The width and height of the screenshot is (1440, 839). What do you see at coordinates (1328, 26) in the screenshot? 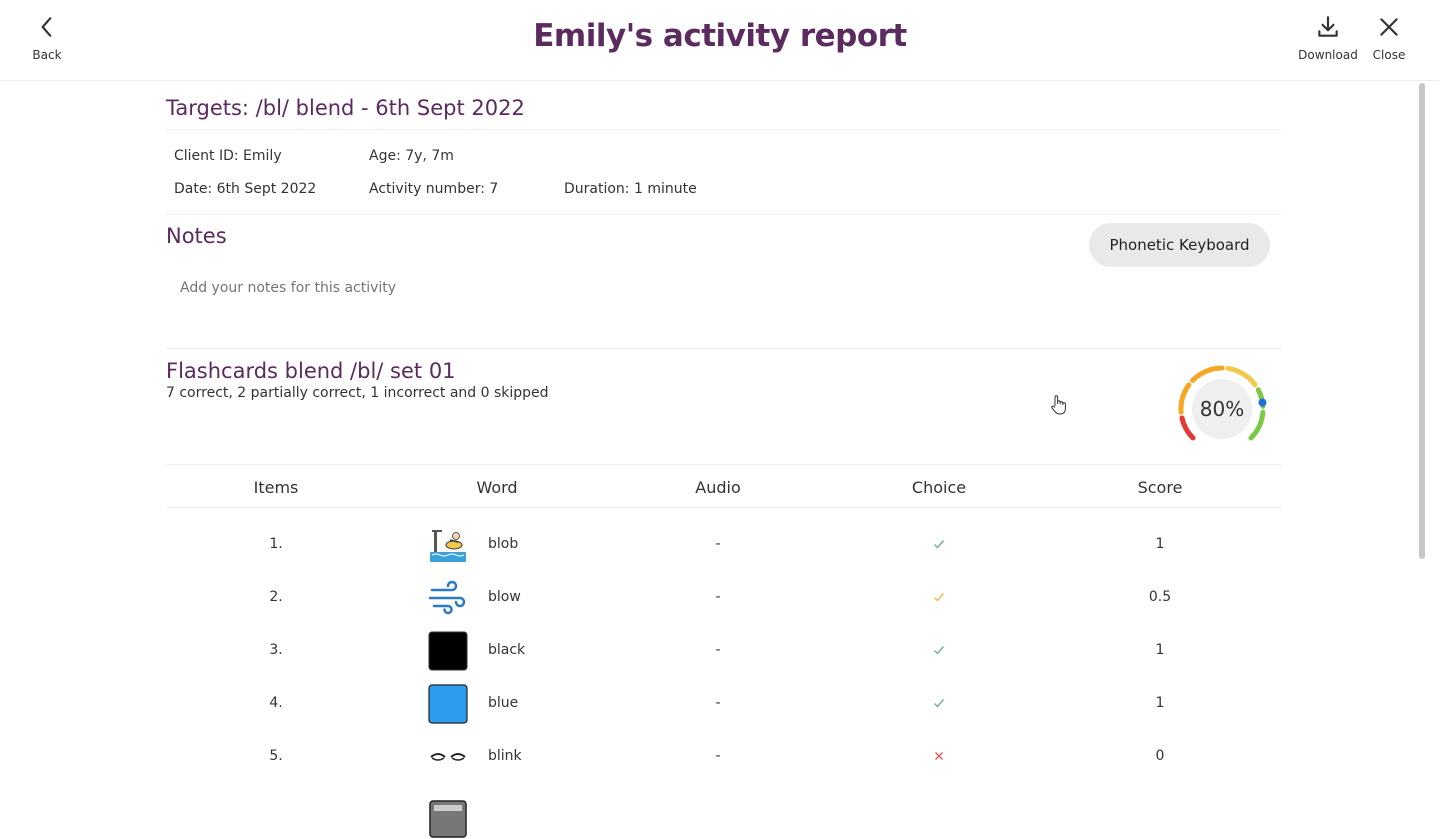
I see `download-icon` at bounding box center [1328, 26].